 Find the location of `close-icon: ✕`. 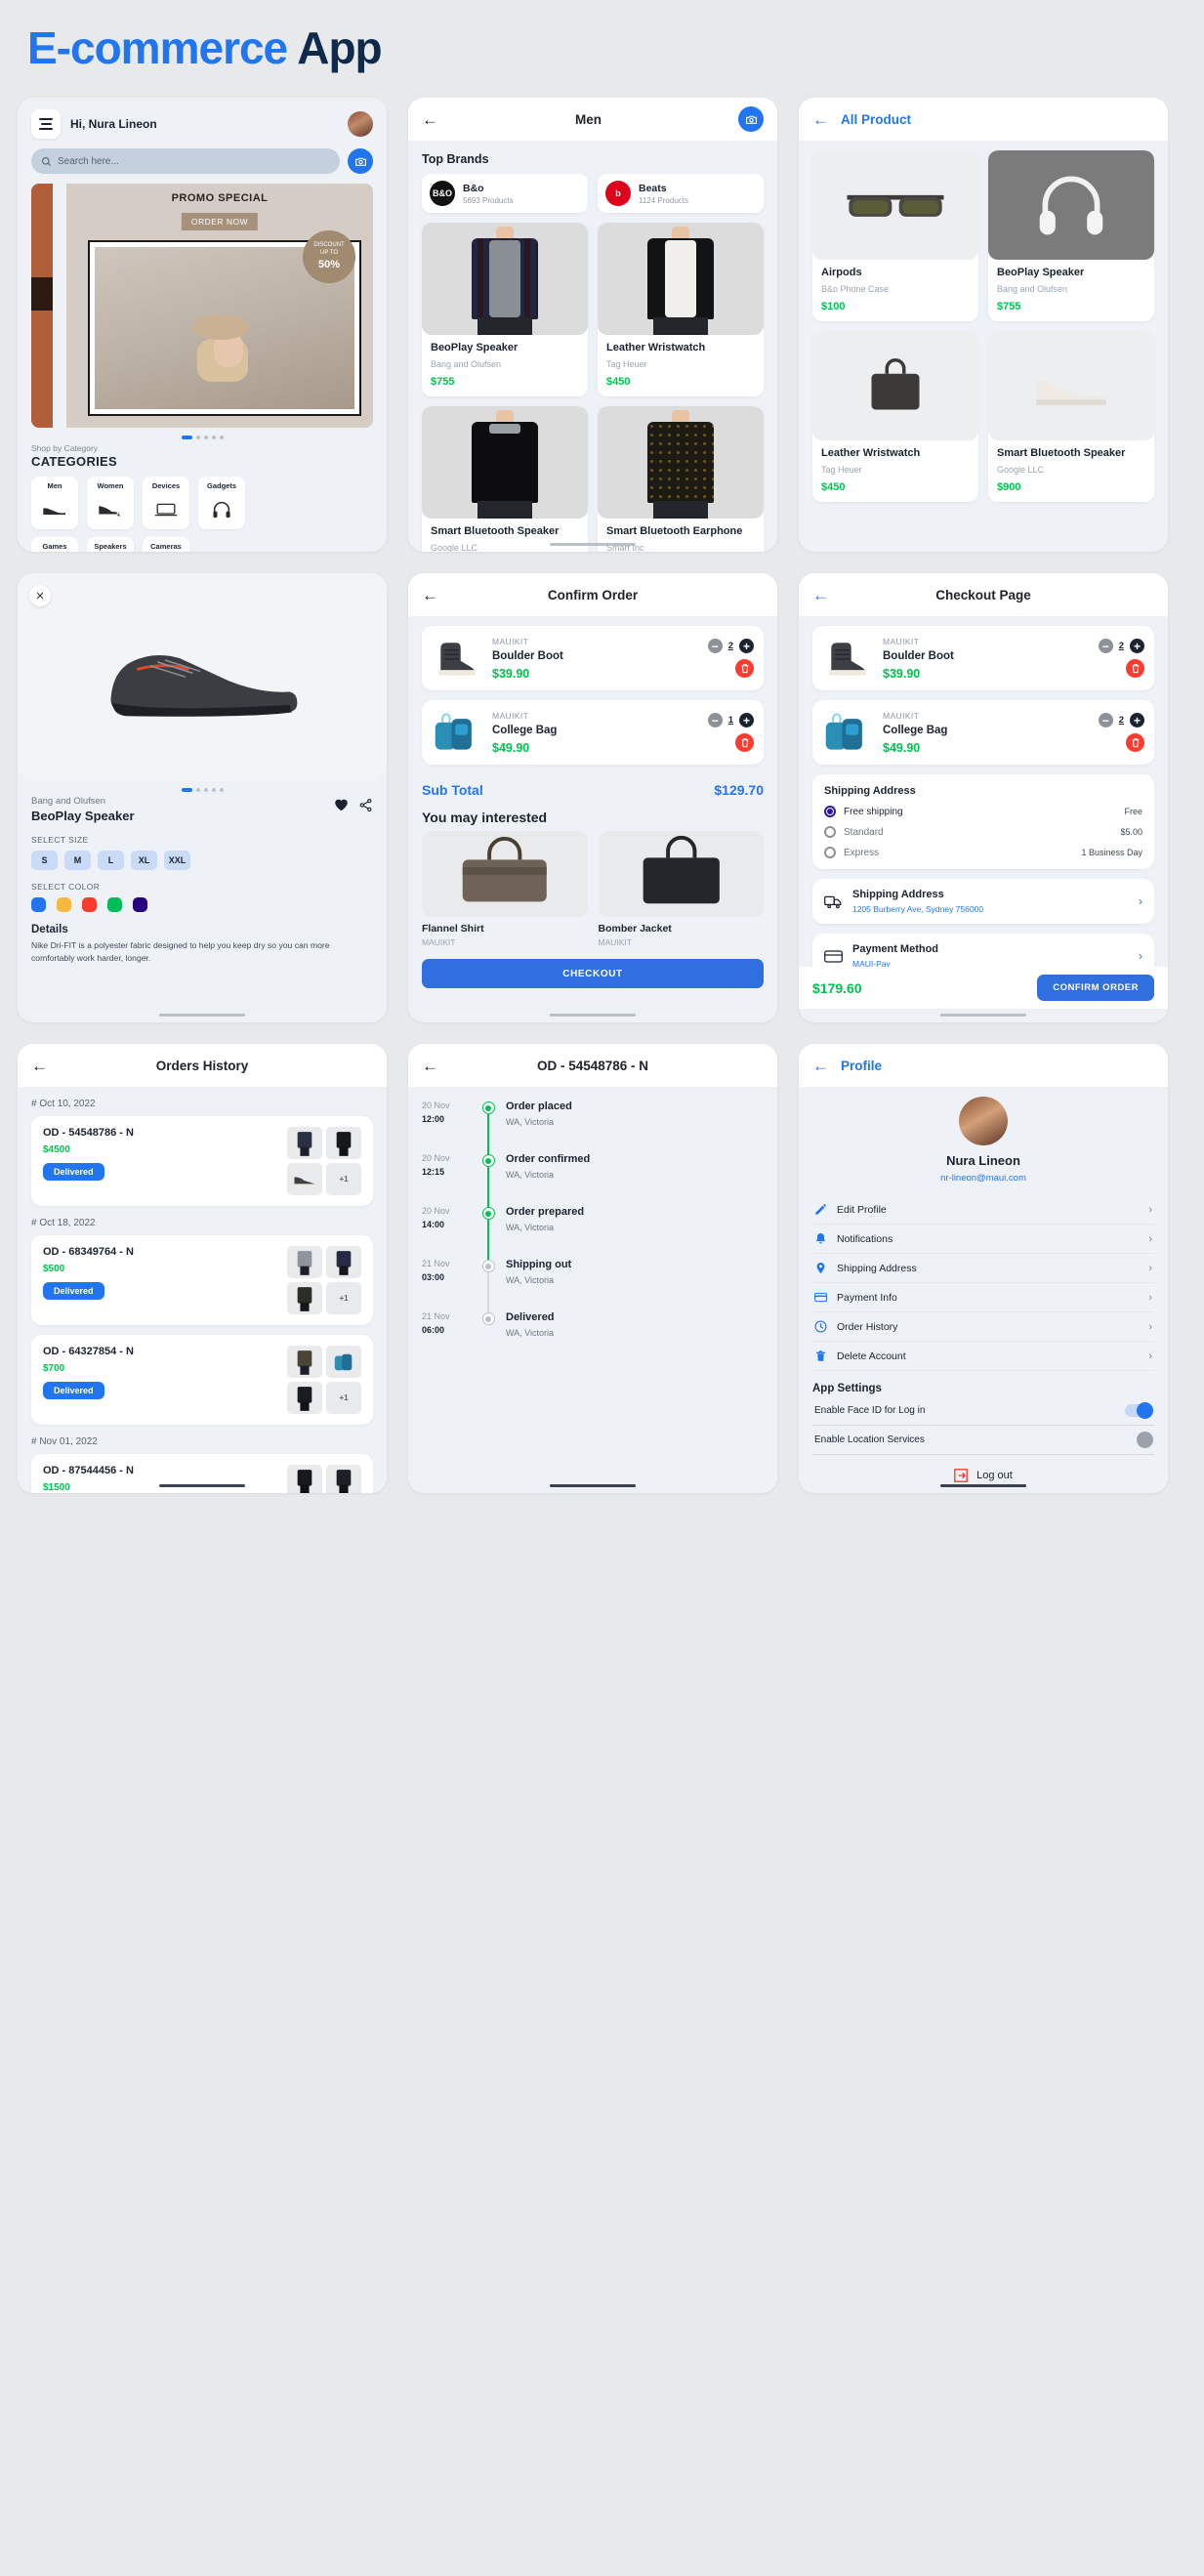

close-icon: ✕ is located at coordinates (40, 595).